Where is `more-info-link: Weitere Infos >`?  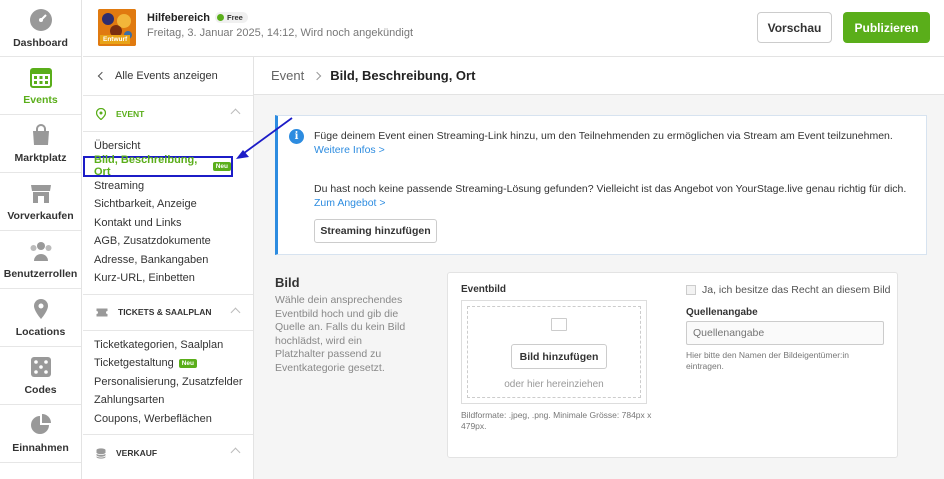 more-info-link: Weitere Infos > is located at coordinates (349, 150).